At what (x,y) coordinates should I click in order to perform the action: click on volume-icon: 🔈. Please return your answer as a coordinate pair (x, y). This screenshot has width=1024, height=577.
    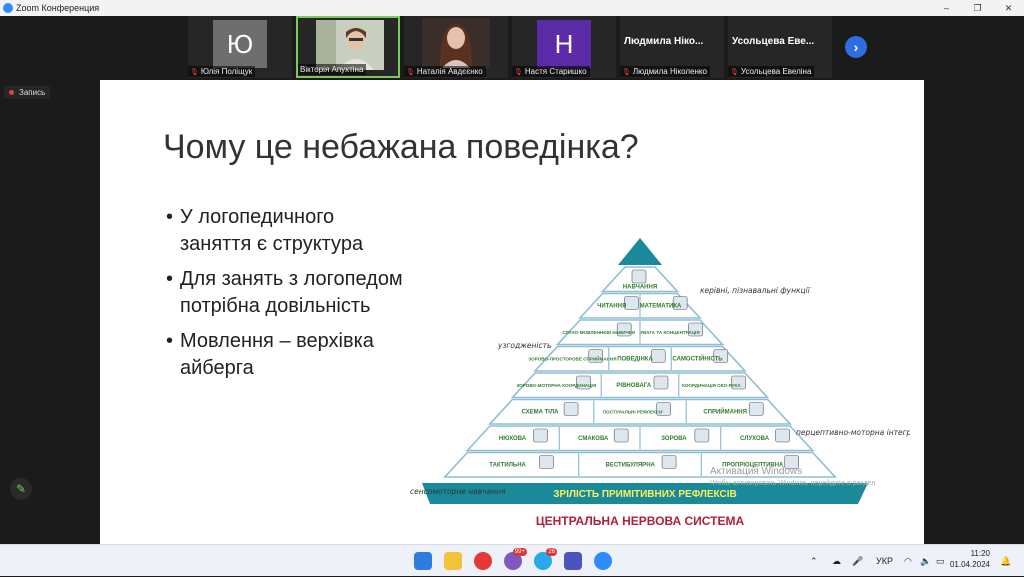
    Looking at the image, I should click on (925, 561).